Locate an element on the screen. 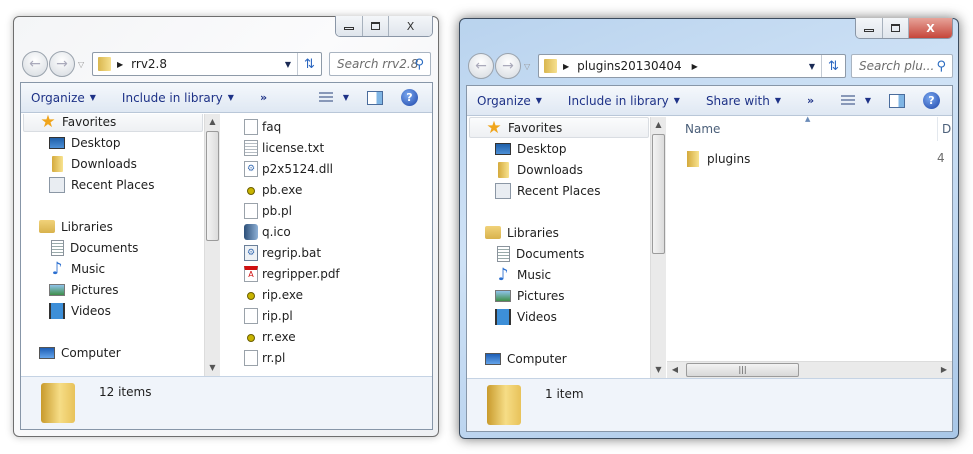 This screenshot has width=973, height=454. file-name: rip.pl is located at coordinates (277, 315).